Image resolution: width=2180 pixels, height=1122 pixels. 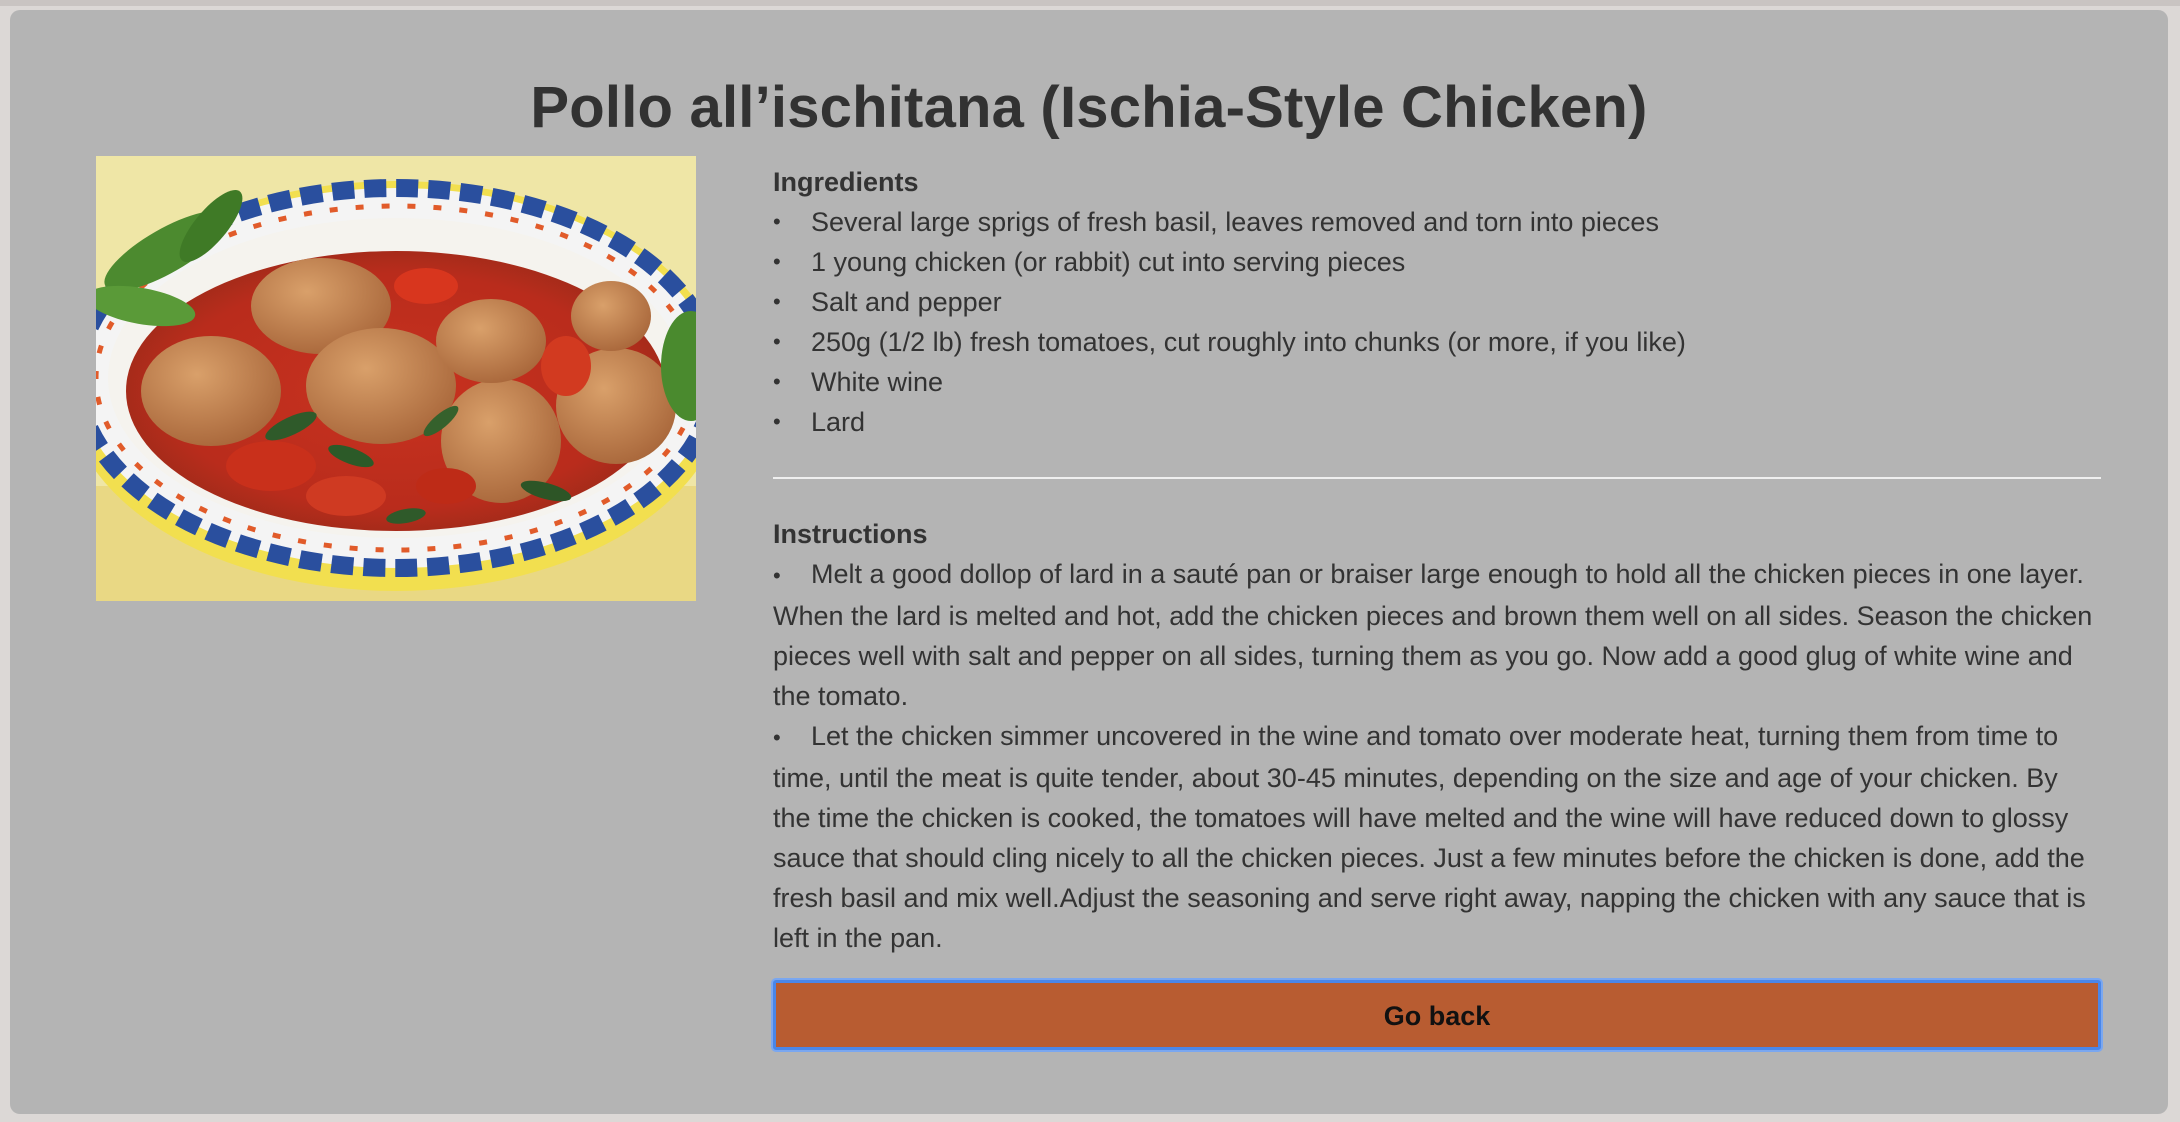 What do you see at coordinates (1437, 422) in the screenshot?
I see `ingredient-item: Lard` at bounding box center [1437, 422].